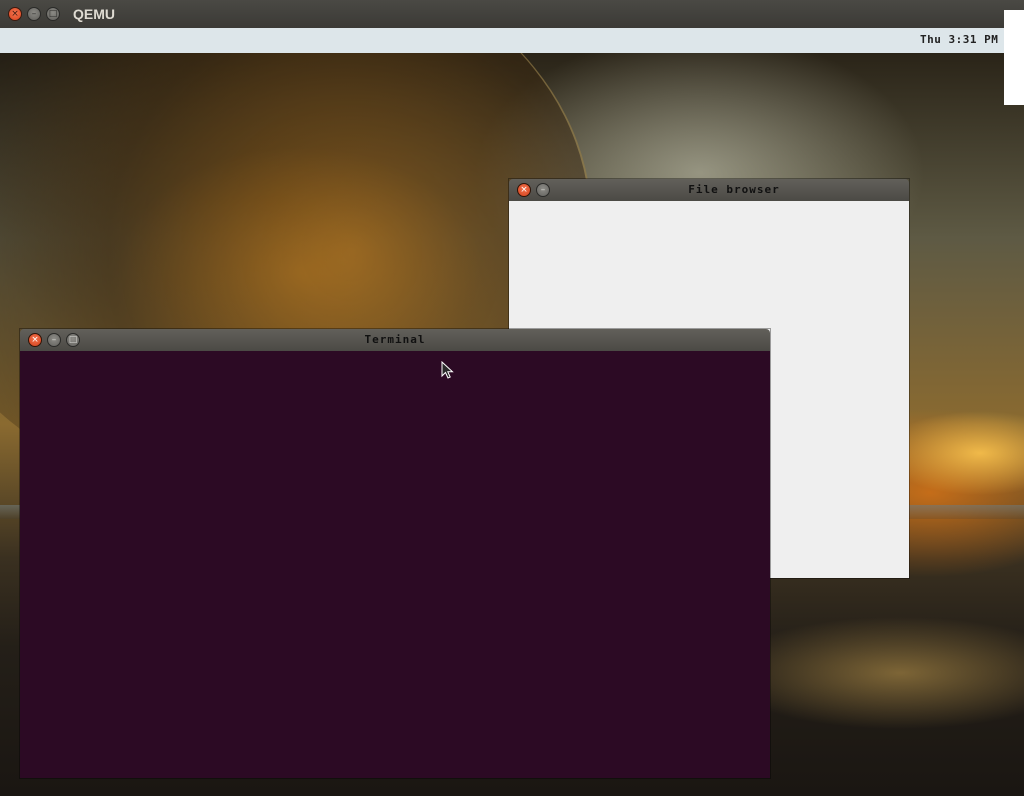 This screenshot has height=796, width=1024. What do you see at coordinates (94, 14) in the screenshot?
I see `qemu-window-title: QEMU` at bounding box center [94, 14].